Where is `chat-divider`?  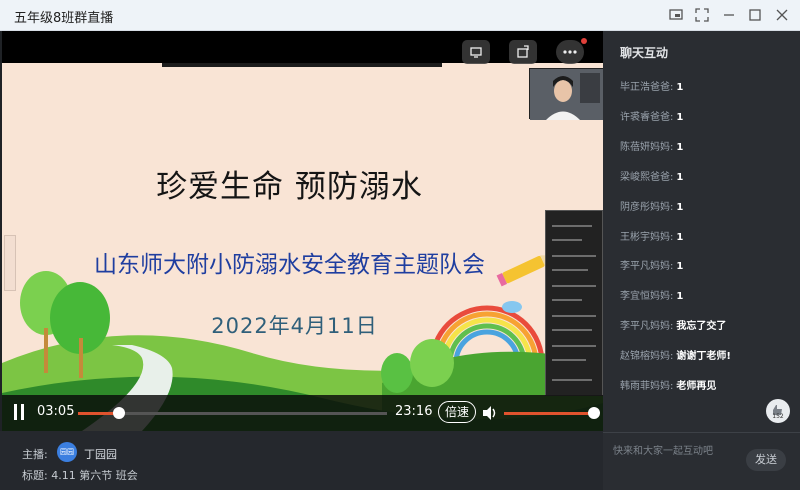 chat-divider is located at coordinates (701, 432).